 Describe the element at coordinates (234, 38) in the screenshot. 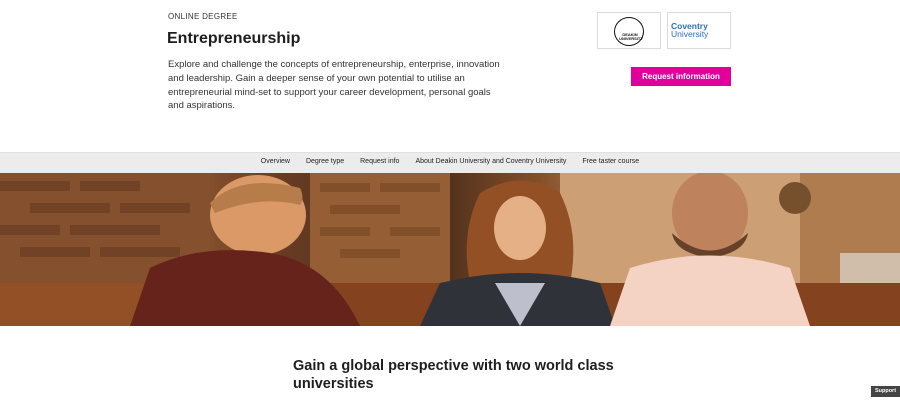

I see `page-title: Entrepreneurship` at that location.